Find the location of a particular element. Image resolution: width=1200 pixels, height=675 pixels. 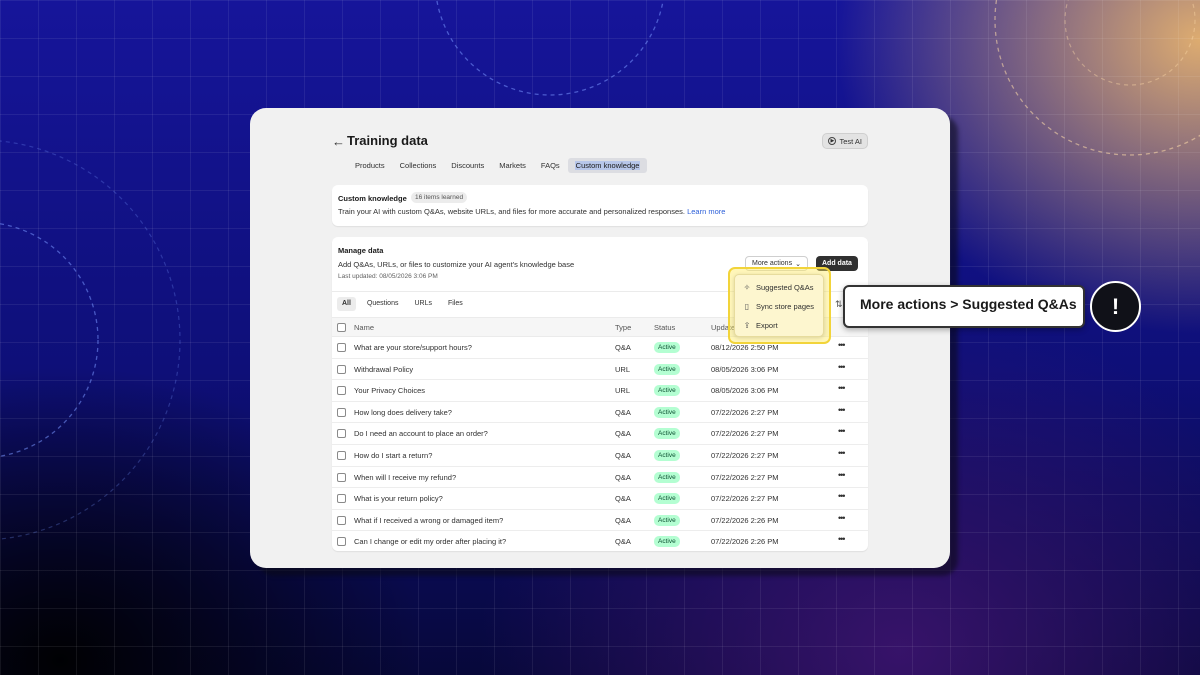

menu-item-label: Suggested Q&As is located at coordinates (785, 287).